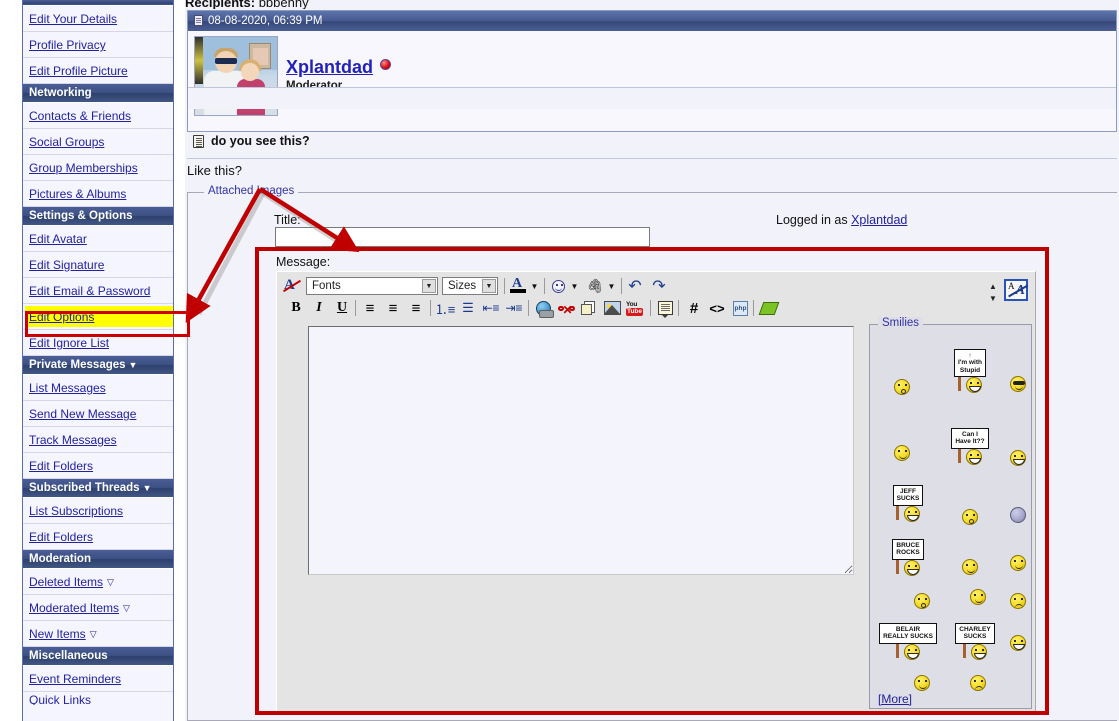 This screenshot has height=721, width=1119. I want to click on sidebar-link-edit-your-details: Edit Your Details, so click(73, 19).